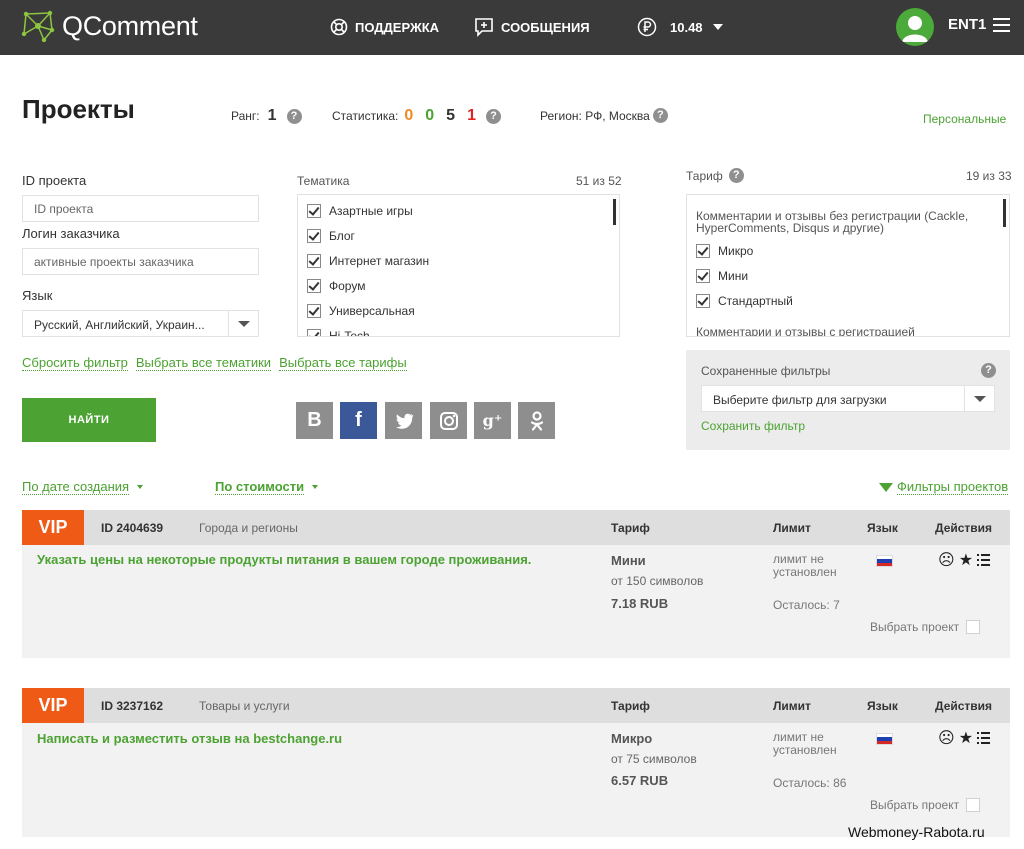  Describe the element at coordinates (810, 783) in the screenshot. I see `remaining-count: Осталось: 86` at that location.